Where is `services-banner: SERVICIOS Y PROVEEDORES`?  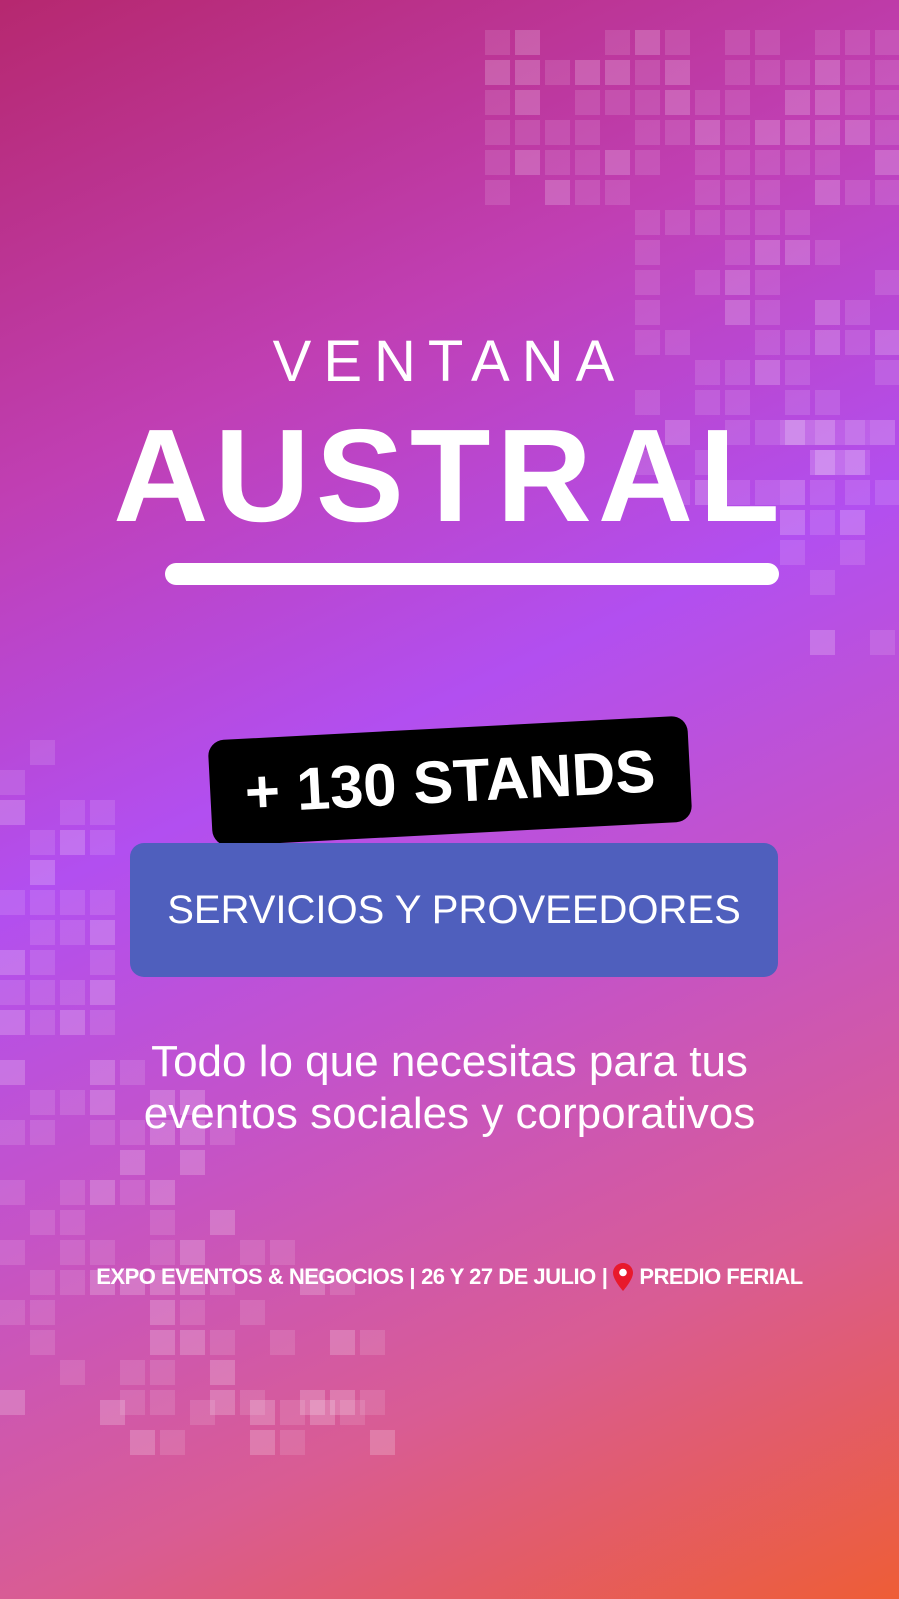
services-banner: SERVICIOS Y PROVEEDORES is located at coordinates (454, 910).